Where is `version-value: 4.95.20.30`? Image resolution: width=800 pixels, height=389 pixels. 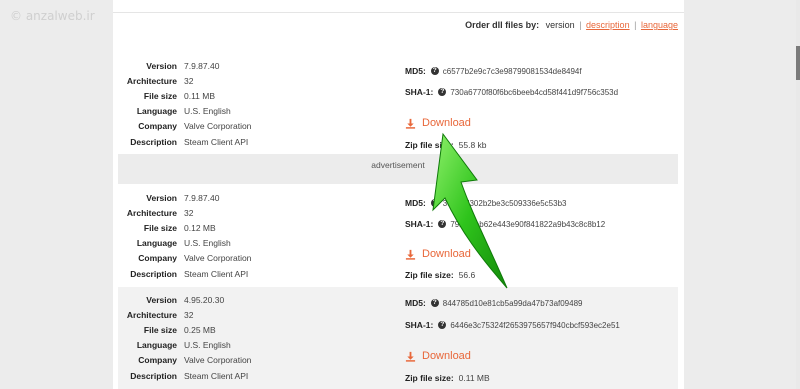
version-value: 4.95.20.30 is located at coordinates (204, 299).